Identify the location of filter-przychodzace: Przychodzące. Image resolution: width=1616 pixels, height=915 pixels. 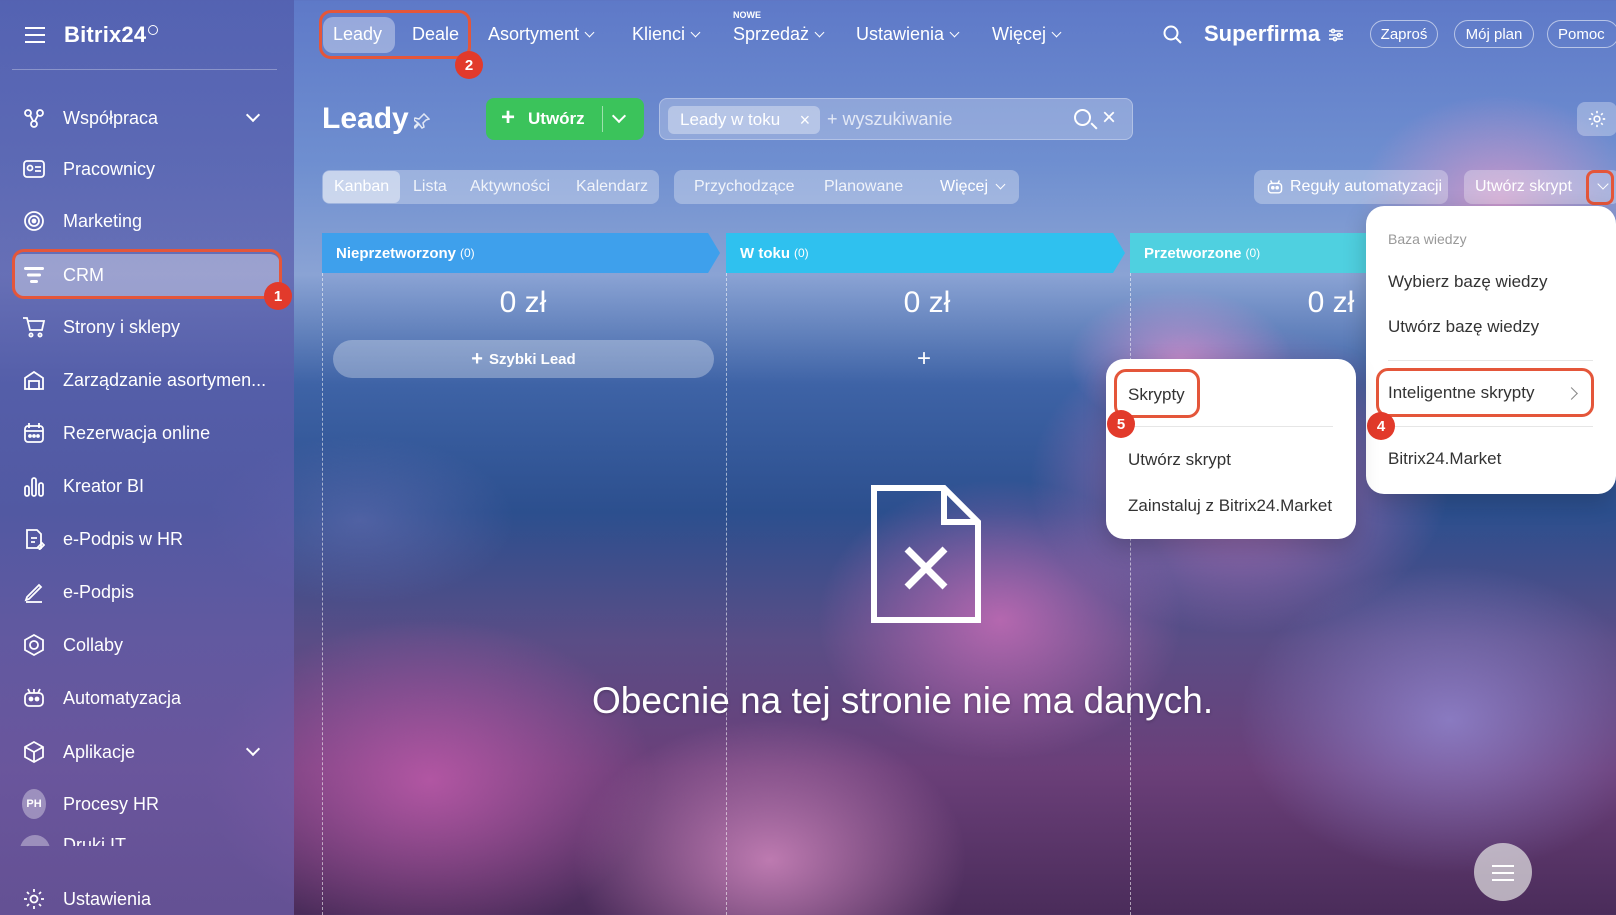
(744, 187).